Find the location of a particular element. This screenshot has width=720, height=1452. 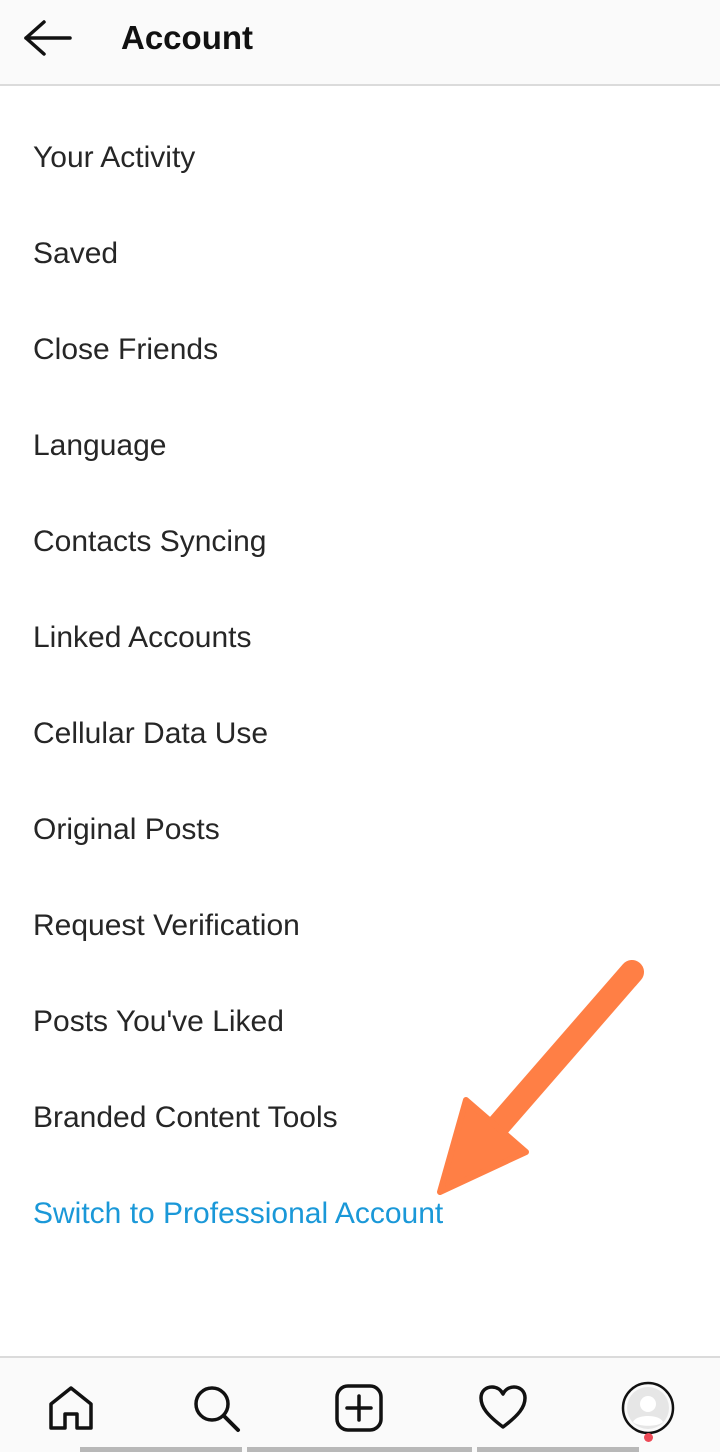

heart-icon is located at coordinates (503, 1407).